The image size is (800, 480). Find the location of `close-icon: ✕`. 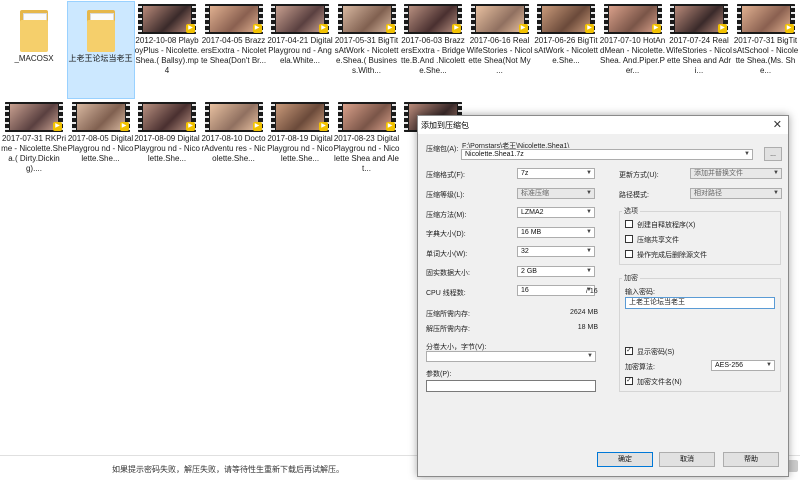

close-icon: ✕ is located at coordinates (777, 124).